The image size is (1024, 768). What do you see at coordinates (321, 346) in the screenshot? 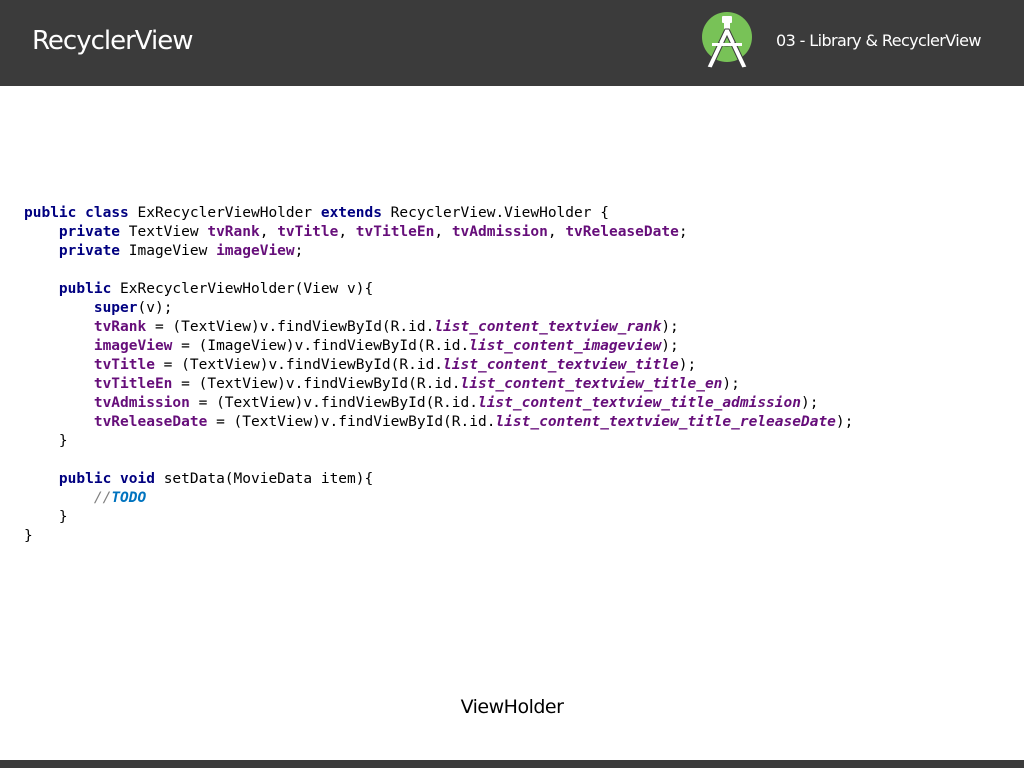
I see `code-text: = (ImageView)v.findViewById(R.id.` at bounding box center [321, 346].